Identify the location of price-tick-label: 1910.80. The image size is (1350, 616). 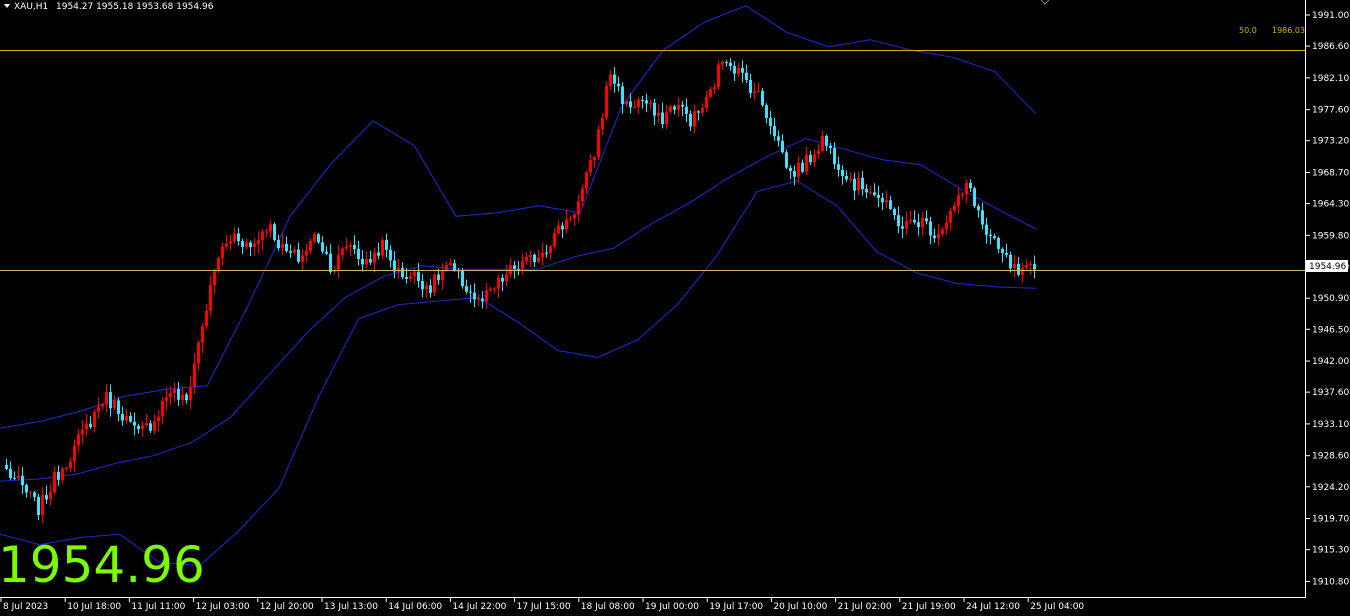
(1330, 582).